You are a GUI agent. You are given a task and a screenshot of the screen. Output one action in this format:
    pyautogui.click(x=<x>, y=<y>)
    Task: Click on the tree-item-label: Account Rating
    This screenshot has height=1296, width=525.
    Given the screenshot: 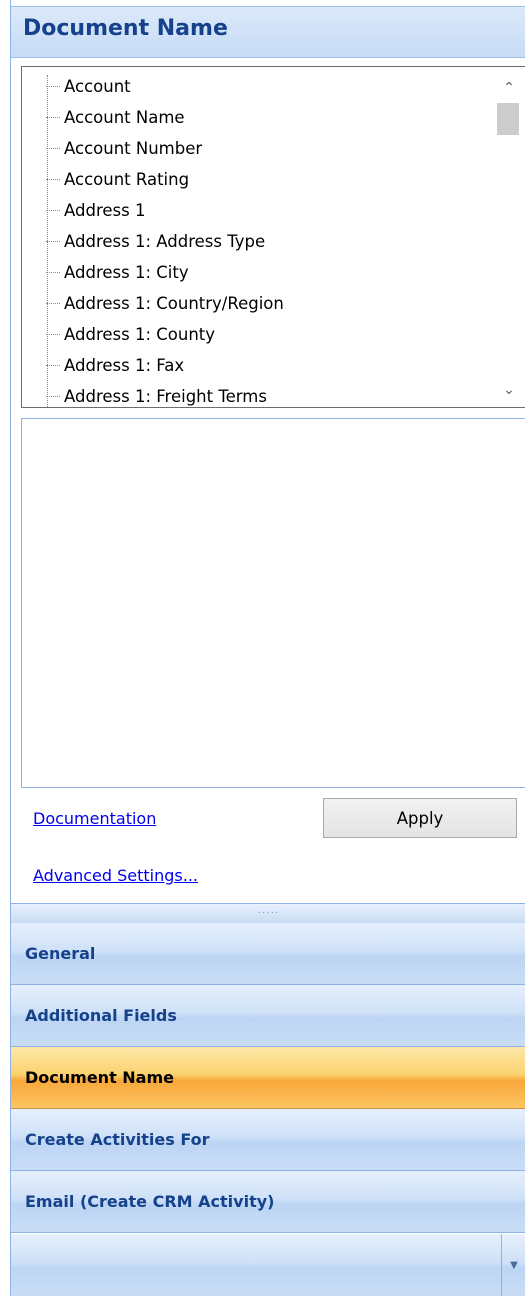 What is the action you would take?
    pyautogui.click(x=127, y=179)
    